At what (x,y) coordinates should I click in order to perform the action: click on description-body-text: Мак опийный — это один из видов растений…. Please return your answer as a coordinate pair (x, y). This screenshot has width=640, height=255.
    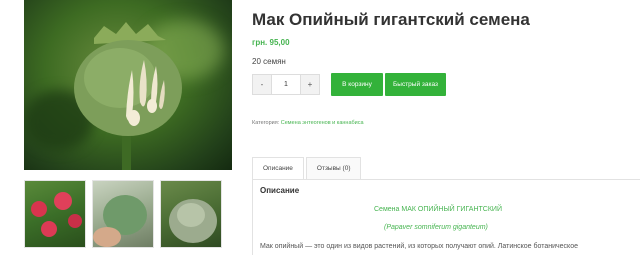
    Looking at the image, I should click on (419, 246).